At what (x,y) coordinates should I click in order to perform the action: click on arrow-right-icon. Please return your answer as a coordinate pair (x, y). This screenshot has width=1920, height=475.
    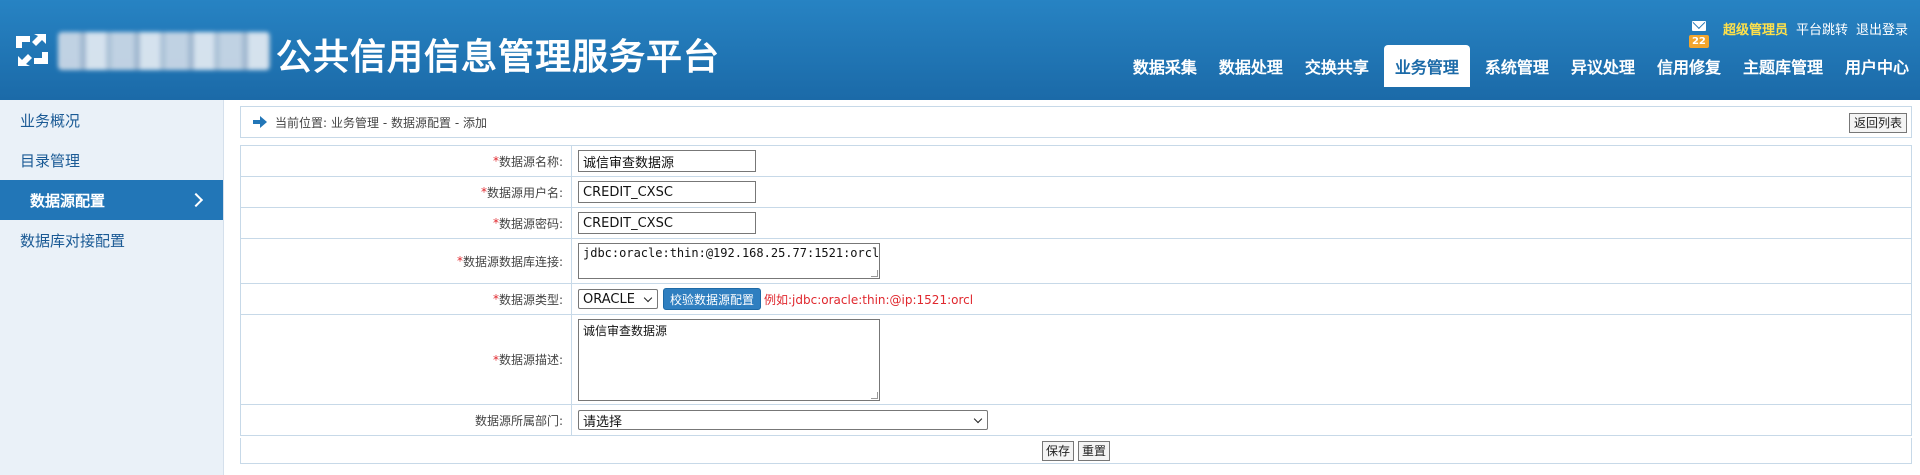
    Looking at the image, I should click on (260, 122).